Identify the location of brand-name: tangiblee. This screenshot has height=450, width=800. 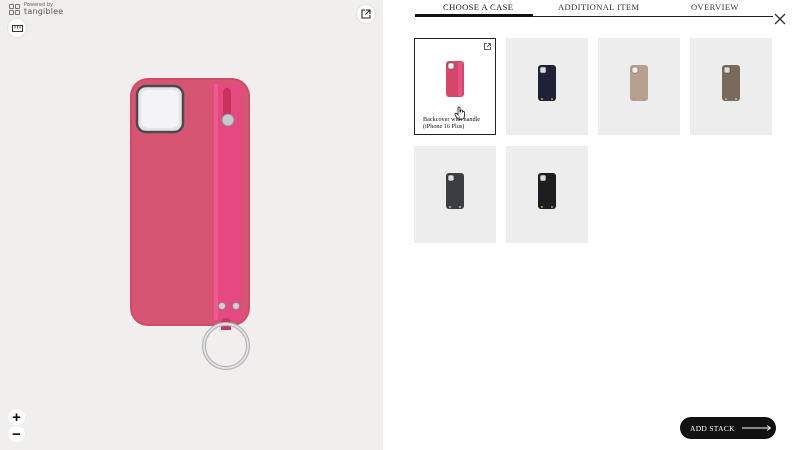
(44, 11).